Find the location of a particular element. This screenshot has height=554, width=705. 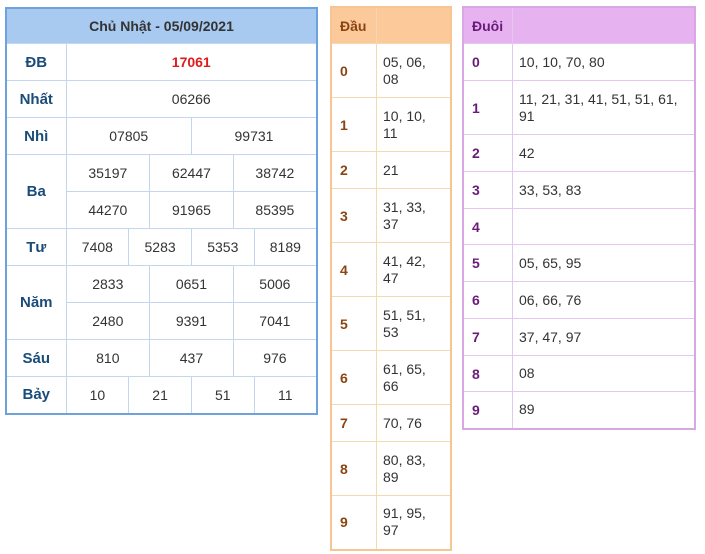

prize-row-ba: Ba 35197 62447 38742 is located at coordinates (161, 191).